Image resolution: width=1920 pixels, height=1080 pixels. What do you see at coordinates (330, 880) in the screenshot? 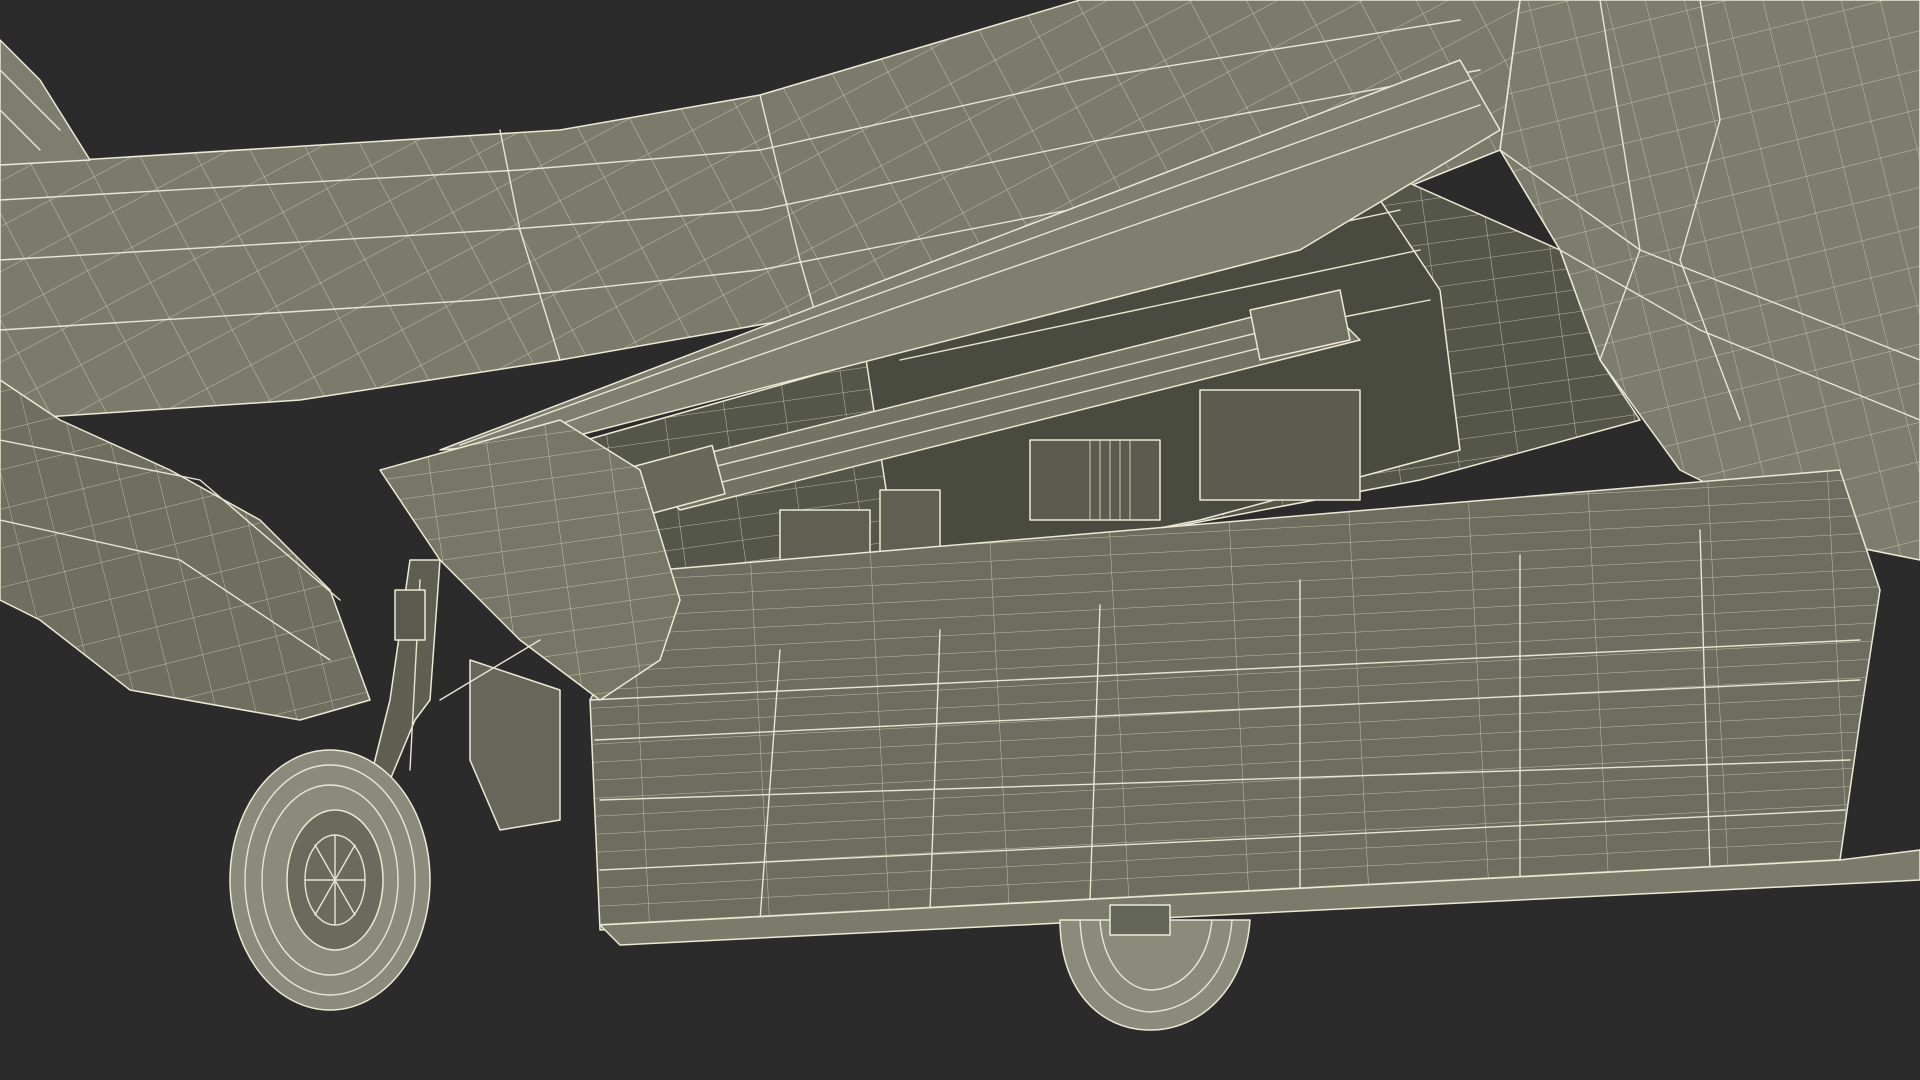
I see `main-wheel-left` at bounding box center [330, 880].